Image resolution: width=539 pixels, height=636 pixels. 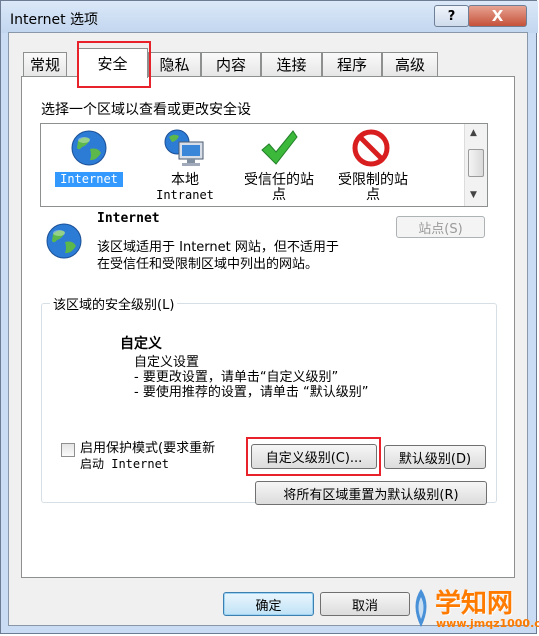 What do you see at coordinates (268, 604) in the screenshot?
I see `ok-button: 确定` at bounding box center [268, 604].